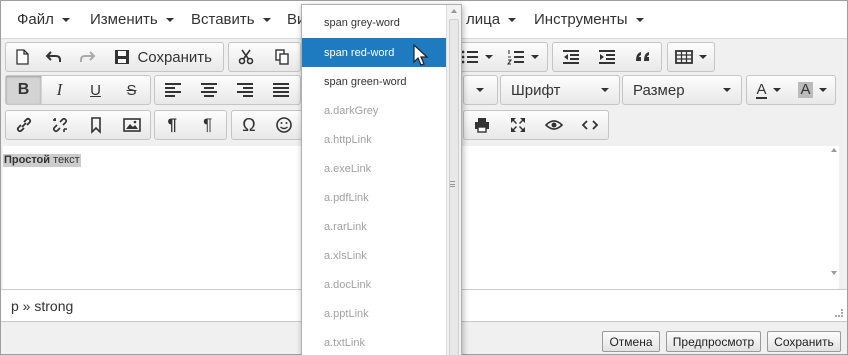 The height and width of the screenshot is (355, 848). Describe the element at coordinates (713, 341) in the screenshot. I see `preview-footer-button: Предпросмотр` at that location.